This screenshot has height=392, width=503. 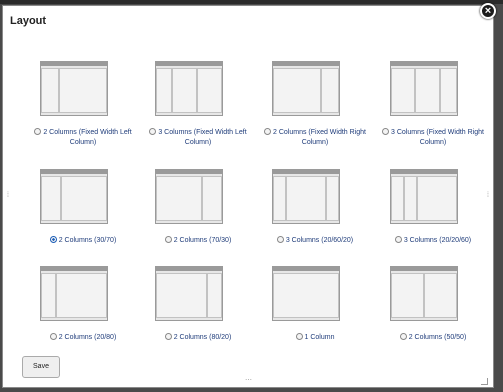 What do you see at coordinates (87, 337) in the screenshot?
I see `layout-option-text: 2 Columns (20/80)` at bounding box center [87, 337].